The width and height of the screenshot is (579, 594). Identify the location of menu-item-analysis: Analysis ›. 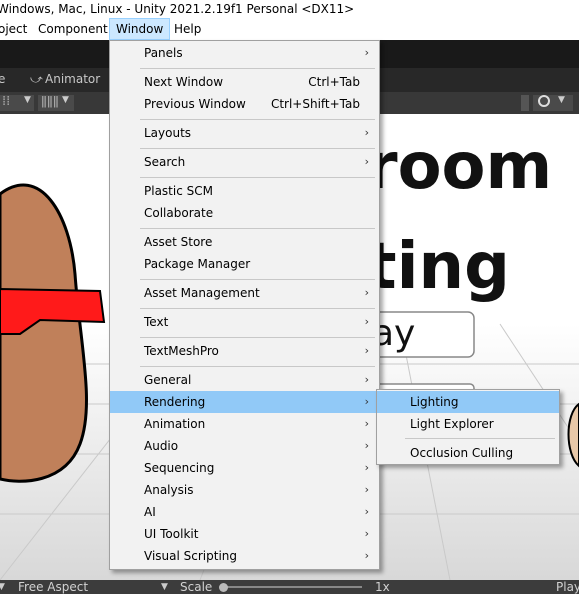
(244, 490).